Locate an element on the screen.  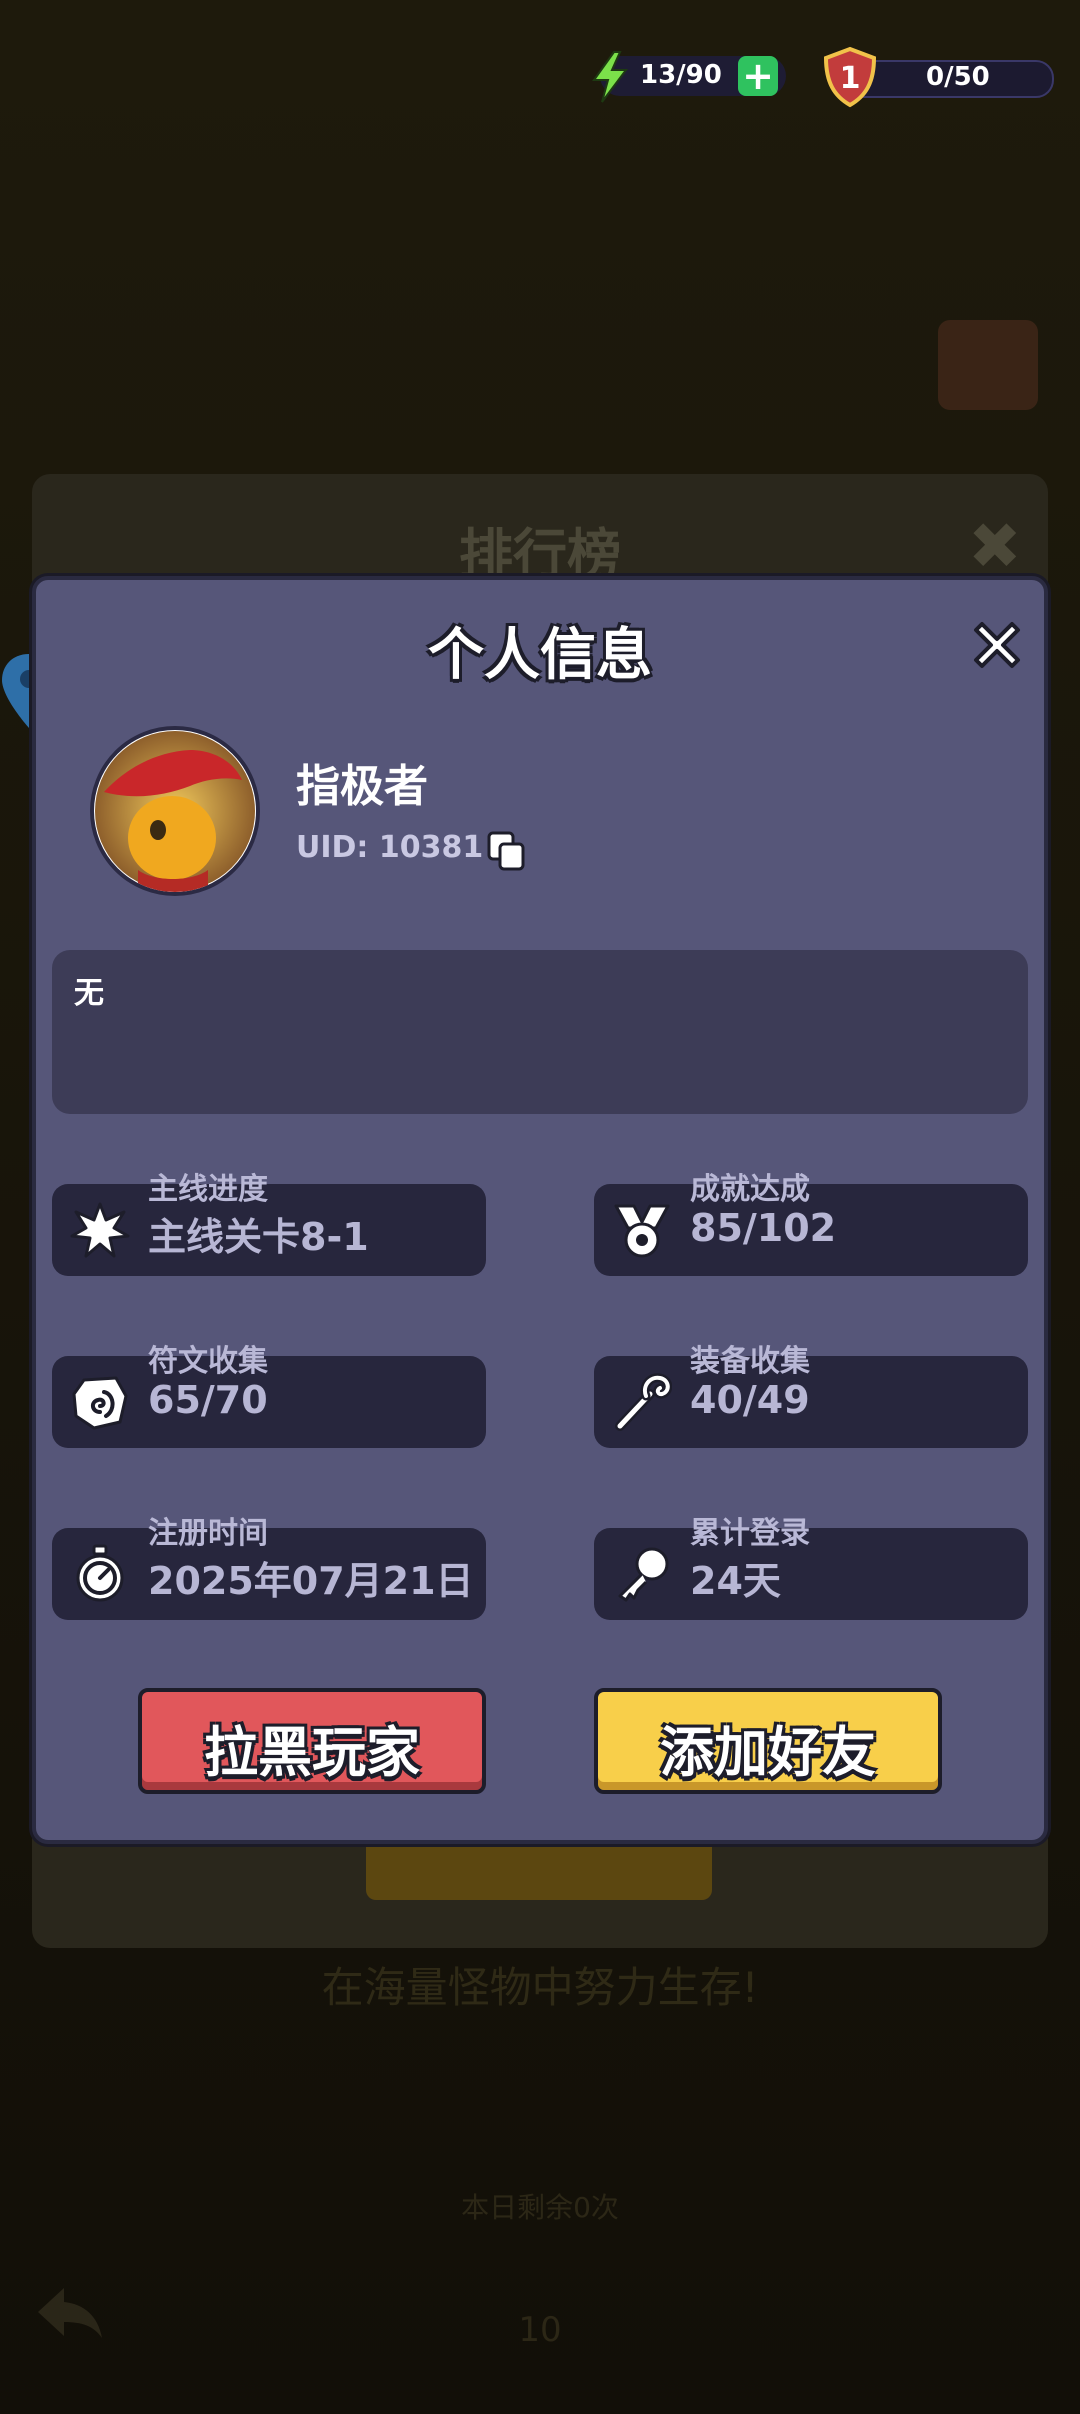
stat-value-register-date: 2025年07月21日 is located at coordinates (311, 1581).